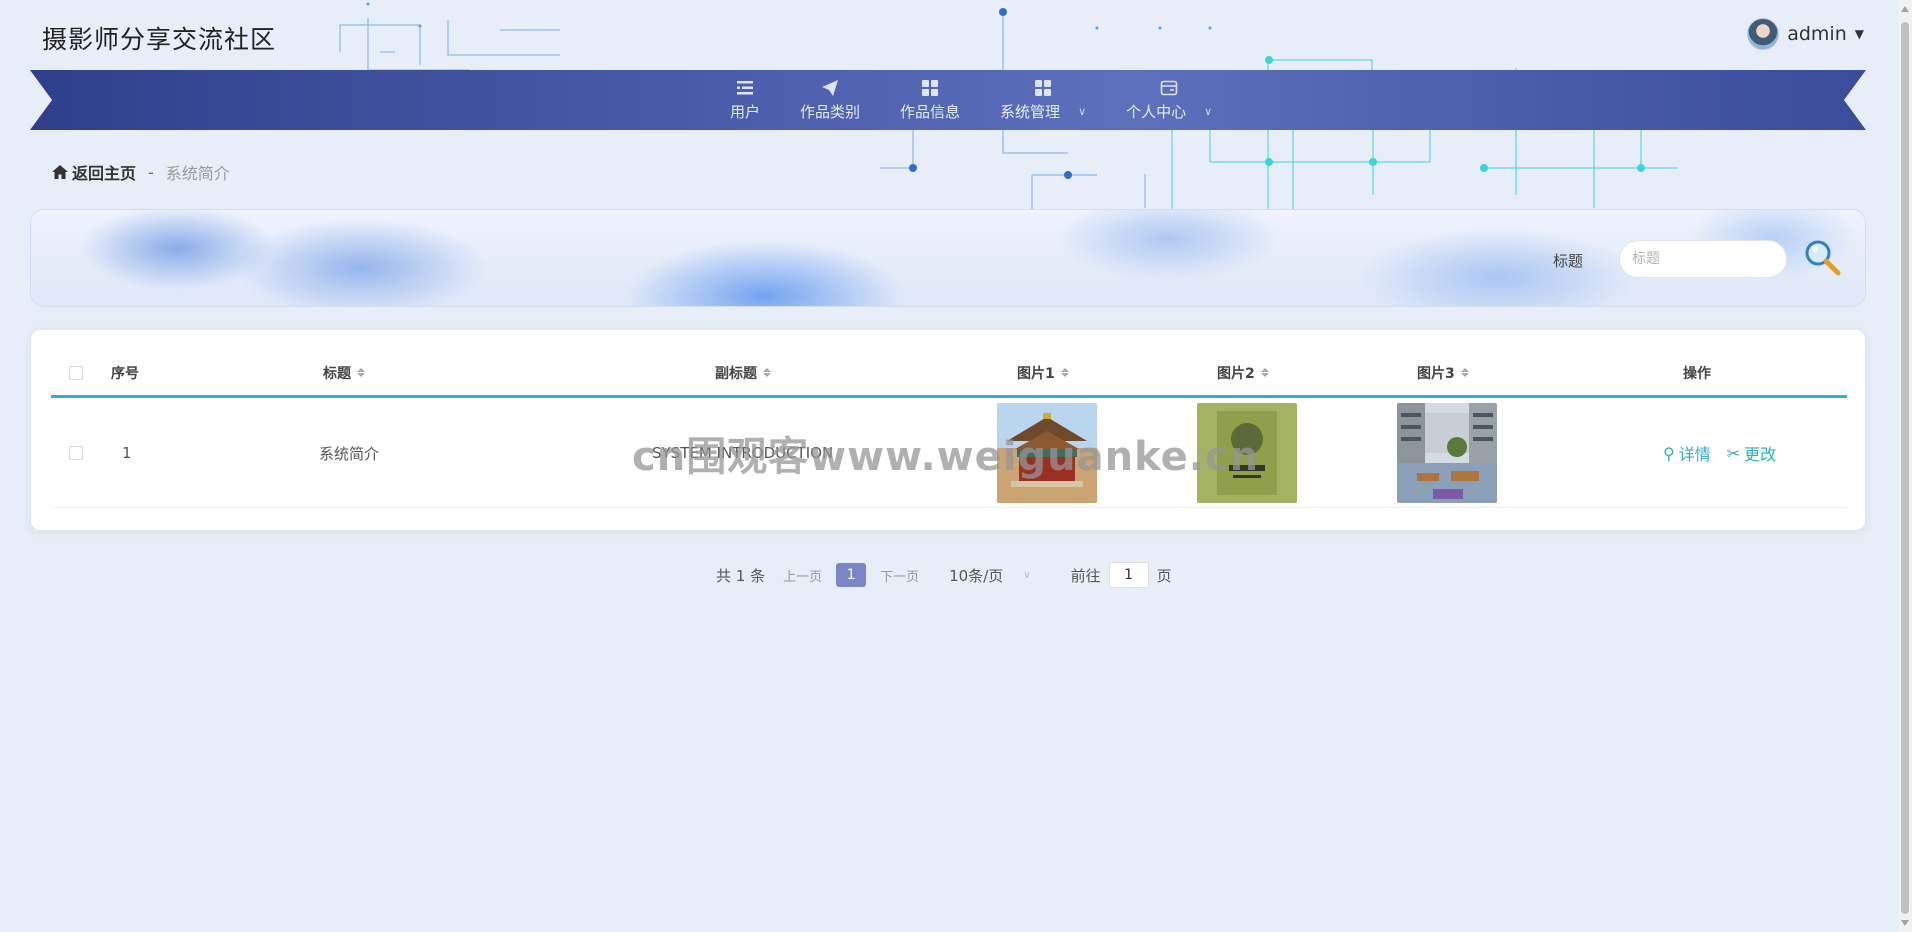  Describe the element at coordinates (76, 372) in the screenshot. I see `select-all-checkbox` at that location.